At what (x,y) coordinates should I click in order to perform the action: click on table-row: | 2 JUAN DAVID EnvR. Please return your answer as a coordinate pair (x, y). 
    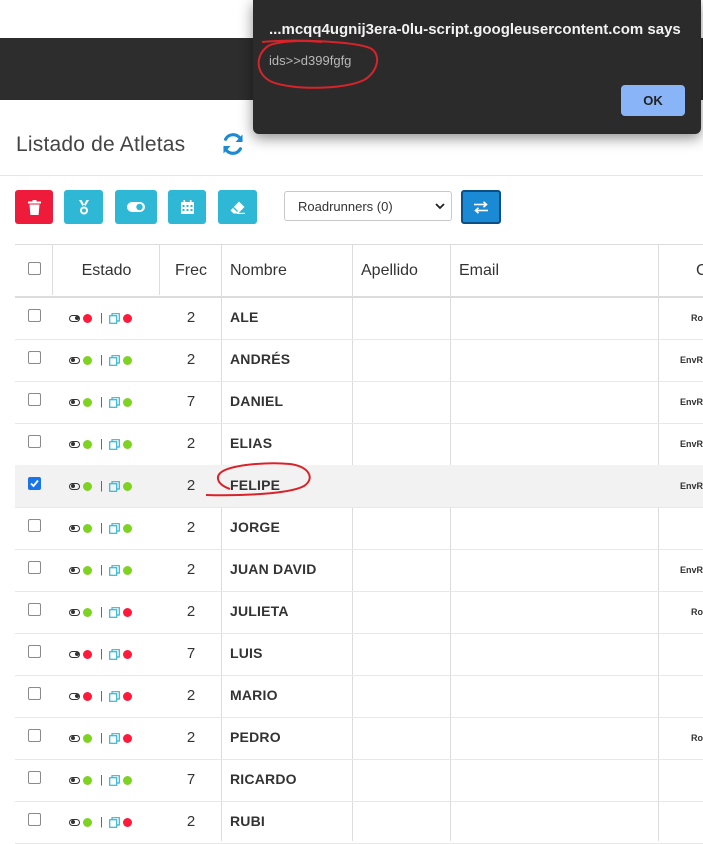
    Looking at the image, I should click on (359, 570).